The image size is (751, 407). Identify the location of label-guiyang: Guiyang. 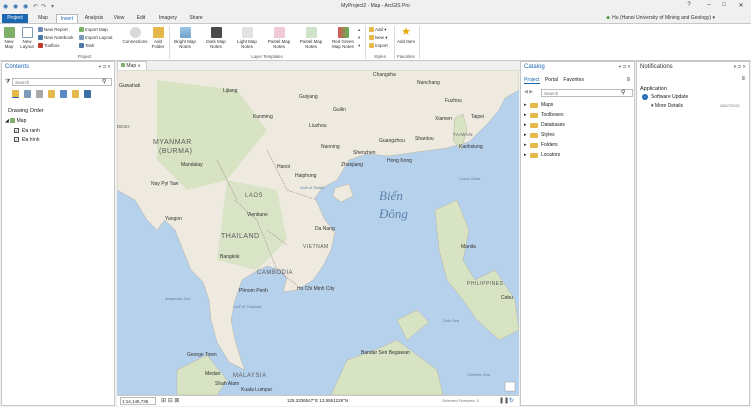
(308, 97).